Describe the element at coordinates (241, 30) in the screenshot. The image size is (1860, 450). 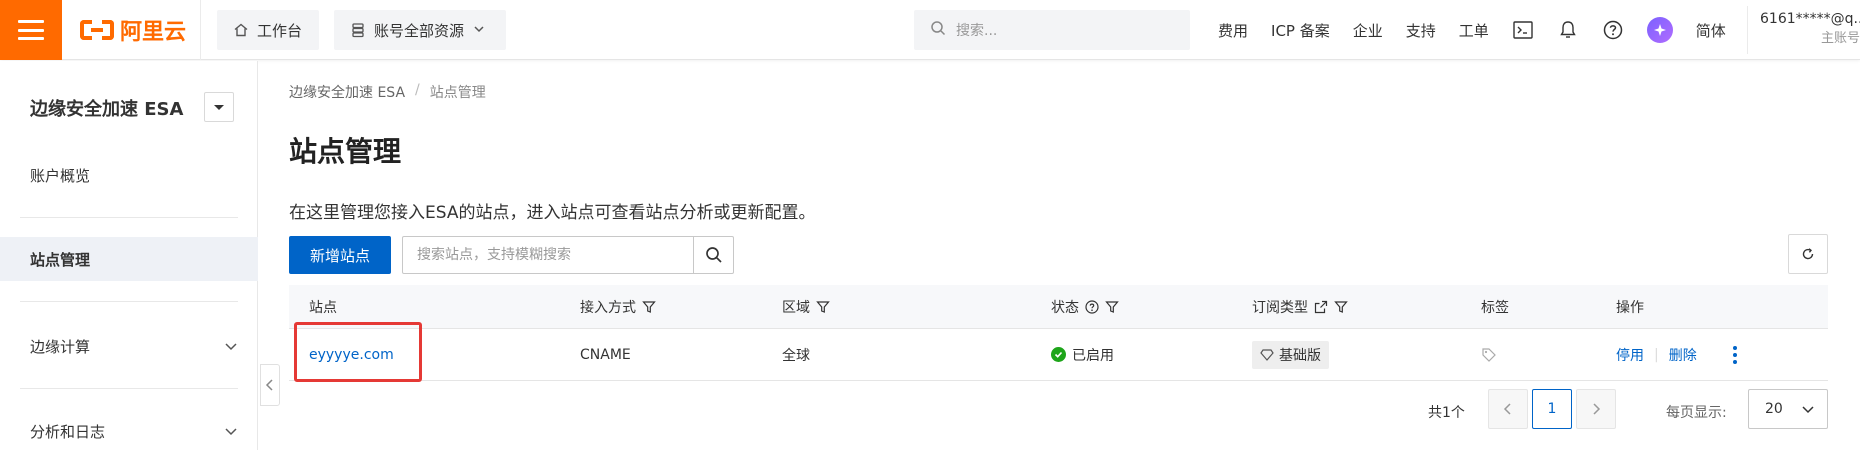
I see `home-icon` at that location.